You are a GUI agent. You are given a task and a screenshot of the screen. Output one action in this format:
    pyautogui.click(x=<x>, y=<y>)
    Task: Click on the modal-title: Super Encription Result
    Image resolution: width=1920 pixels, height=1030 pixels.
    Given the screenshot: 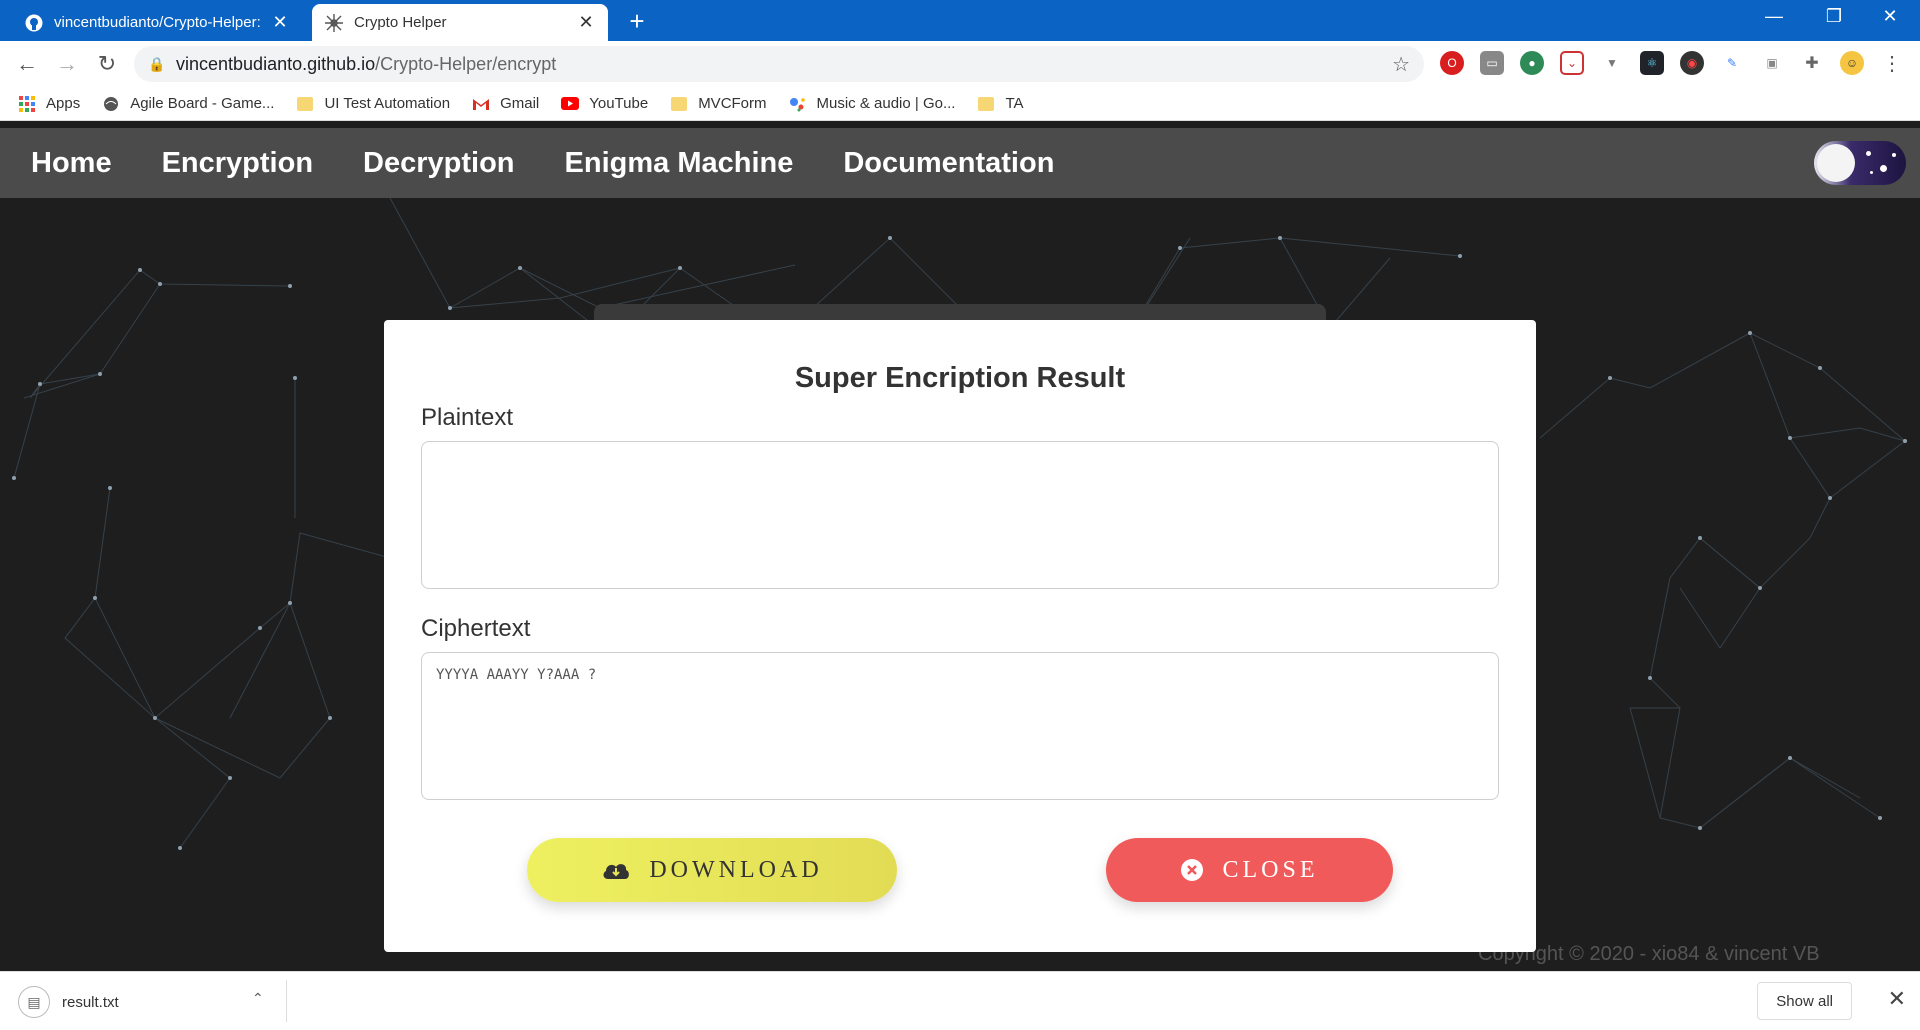 What is the action you would take?
    pyautogui.click(x=960, y=378)
    